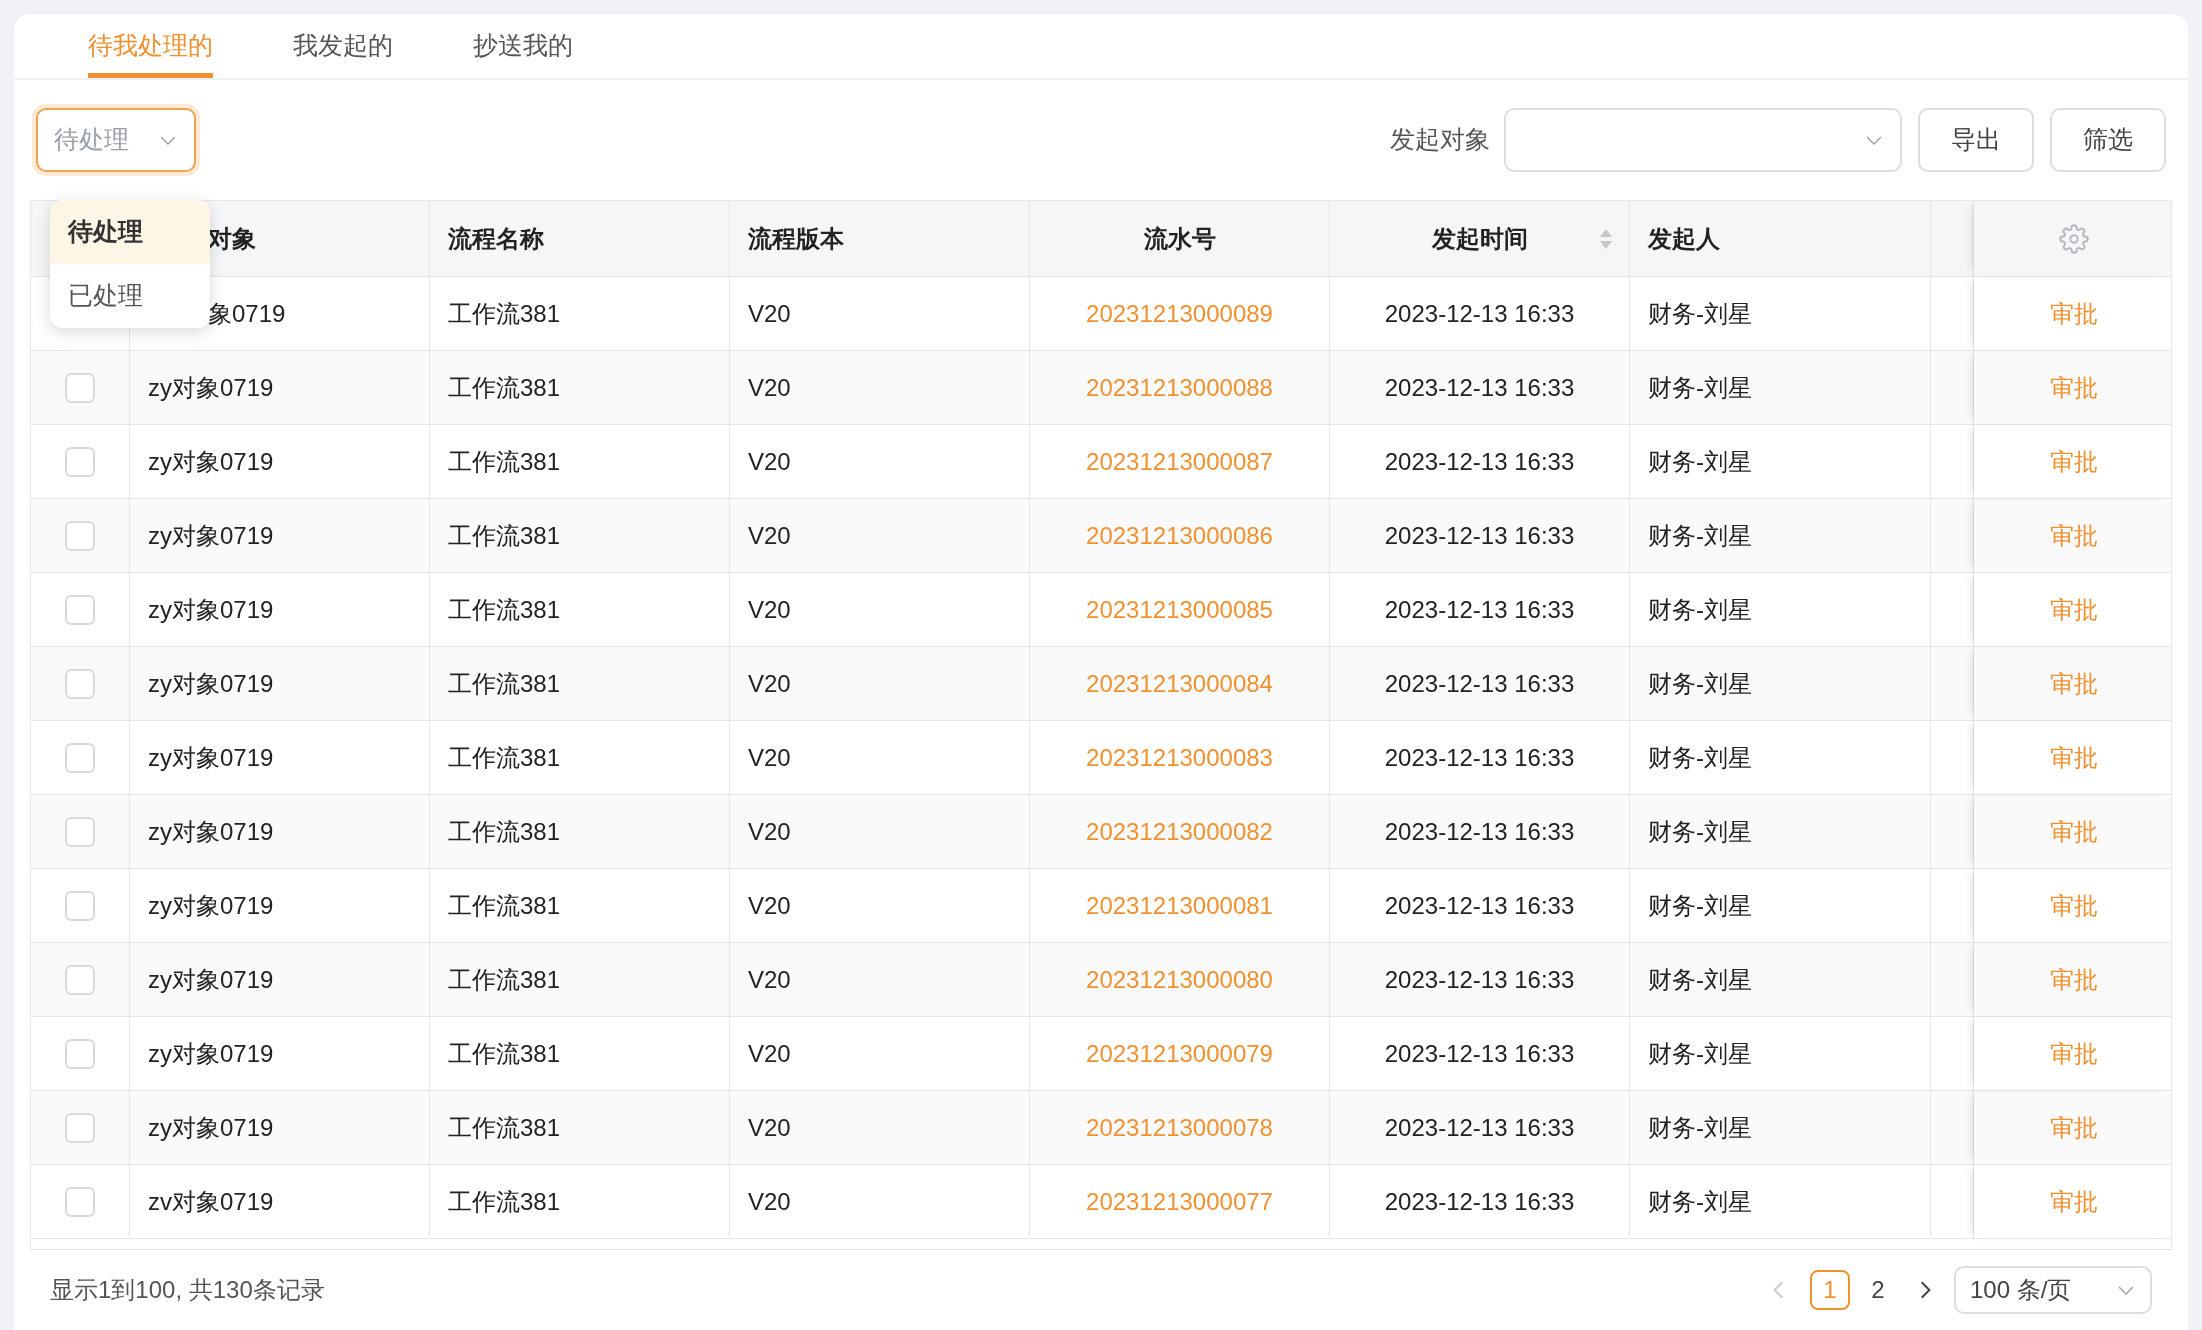 The image size is (2202, 1330). I want to click on tab: 待我处理的, so click(150, 46).